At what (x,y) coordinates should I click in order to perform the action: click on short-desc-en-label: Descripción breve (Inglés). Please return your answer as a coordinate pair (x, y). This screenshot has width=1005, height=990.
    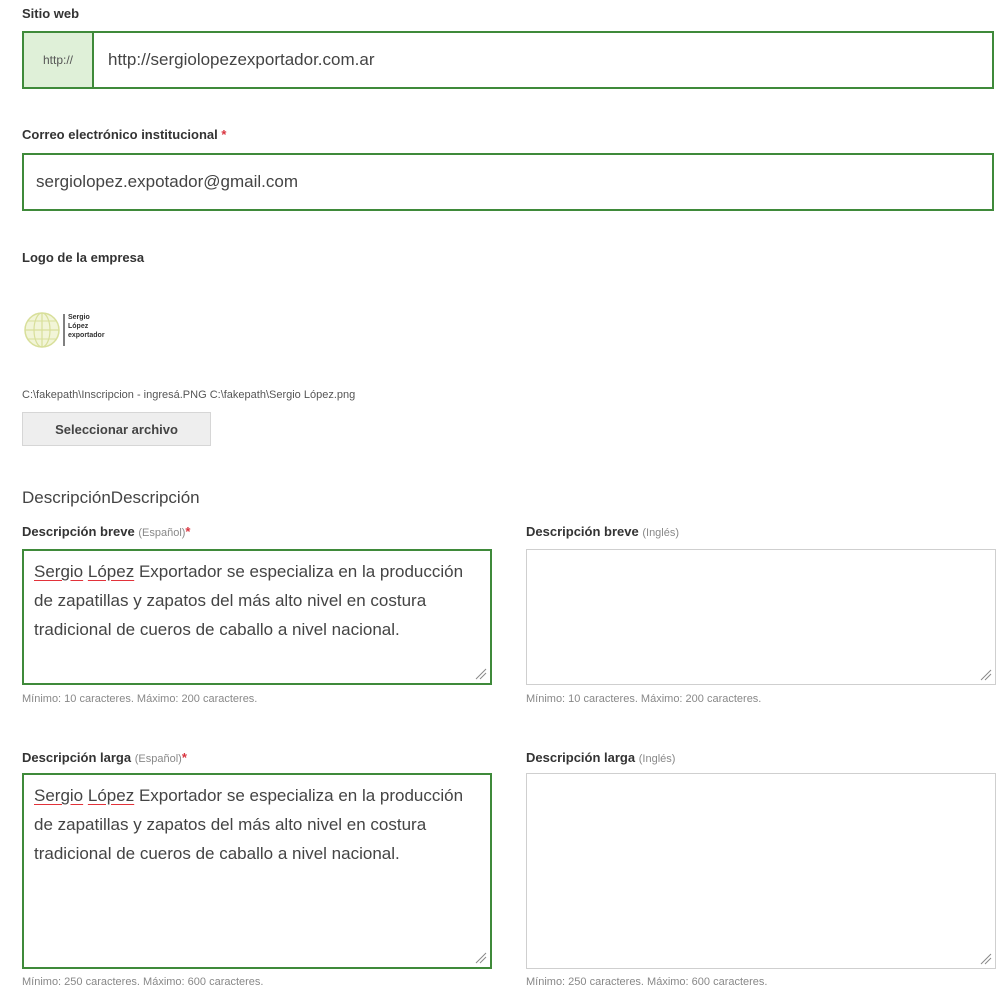
    Looking at the image, I should click on (602, 531).